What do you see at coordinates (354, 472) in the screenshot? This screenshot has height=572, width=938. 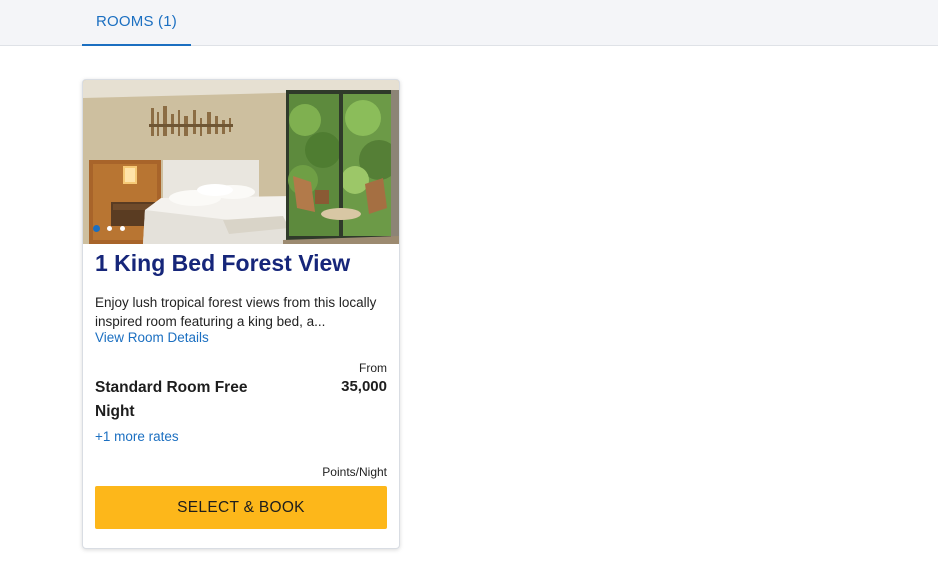 I see `price-unit: Points/Night` at bounding box center [354, 472].